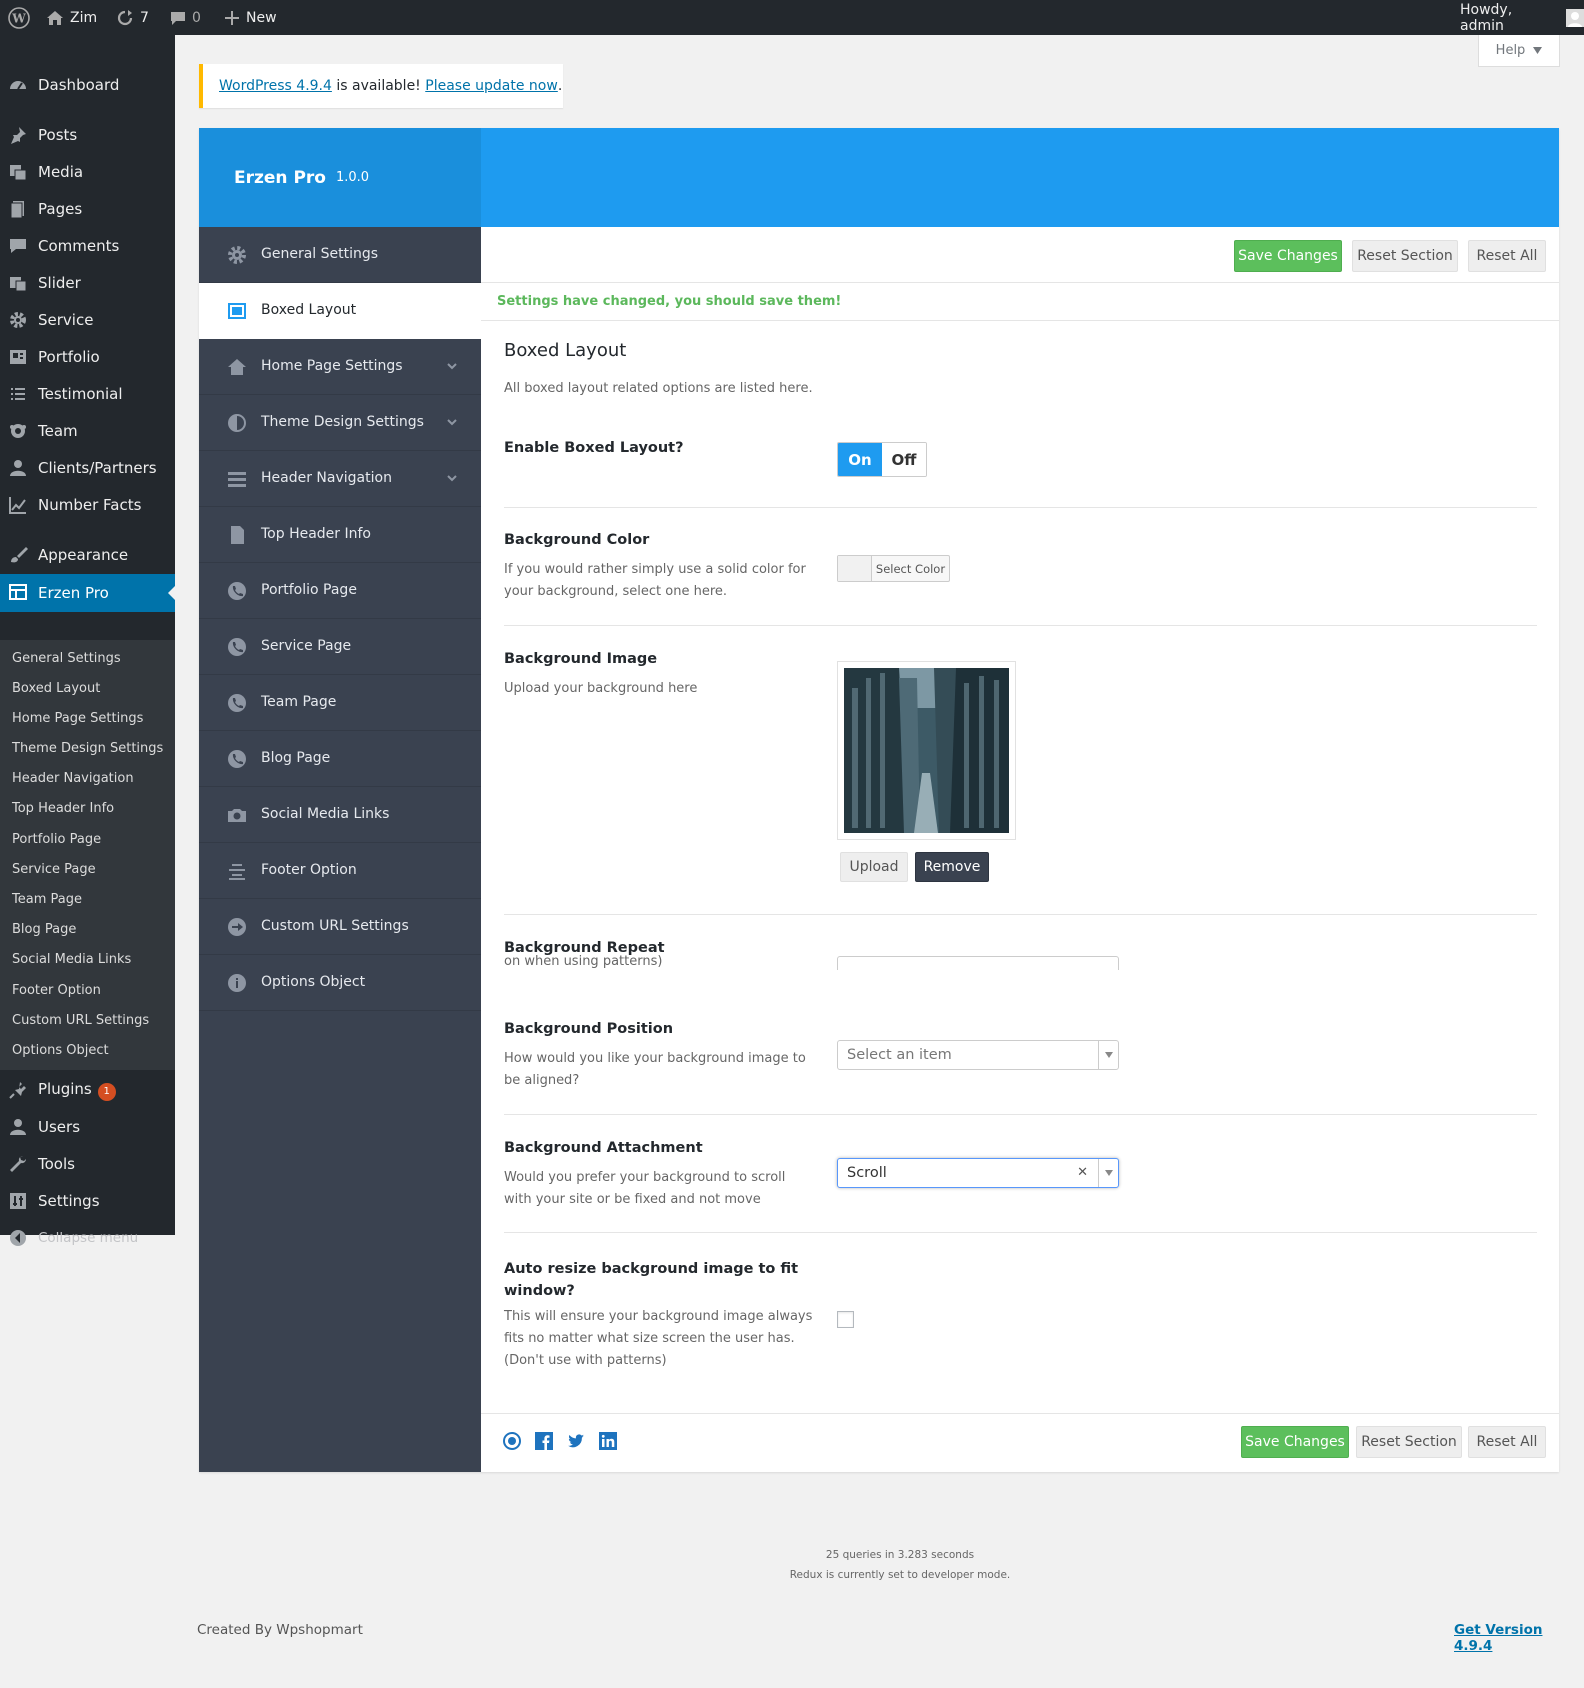 This screenshot has height=1688, width=1584. What do you see at coordinates (1082, 1172) in the screenshot?
I see `clear-selection-icon: ✕` at bounding box center [1082, 1172].